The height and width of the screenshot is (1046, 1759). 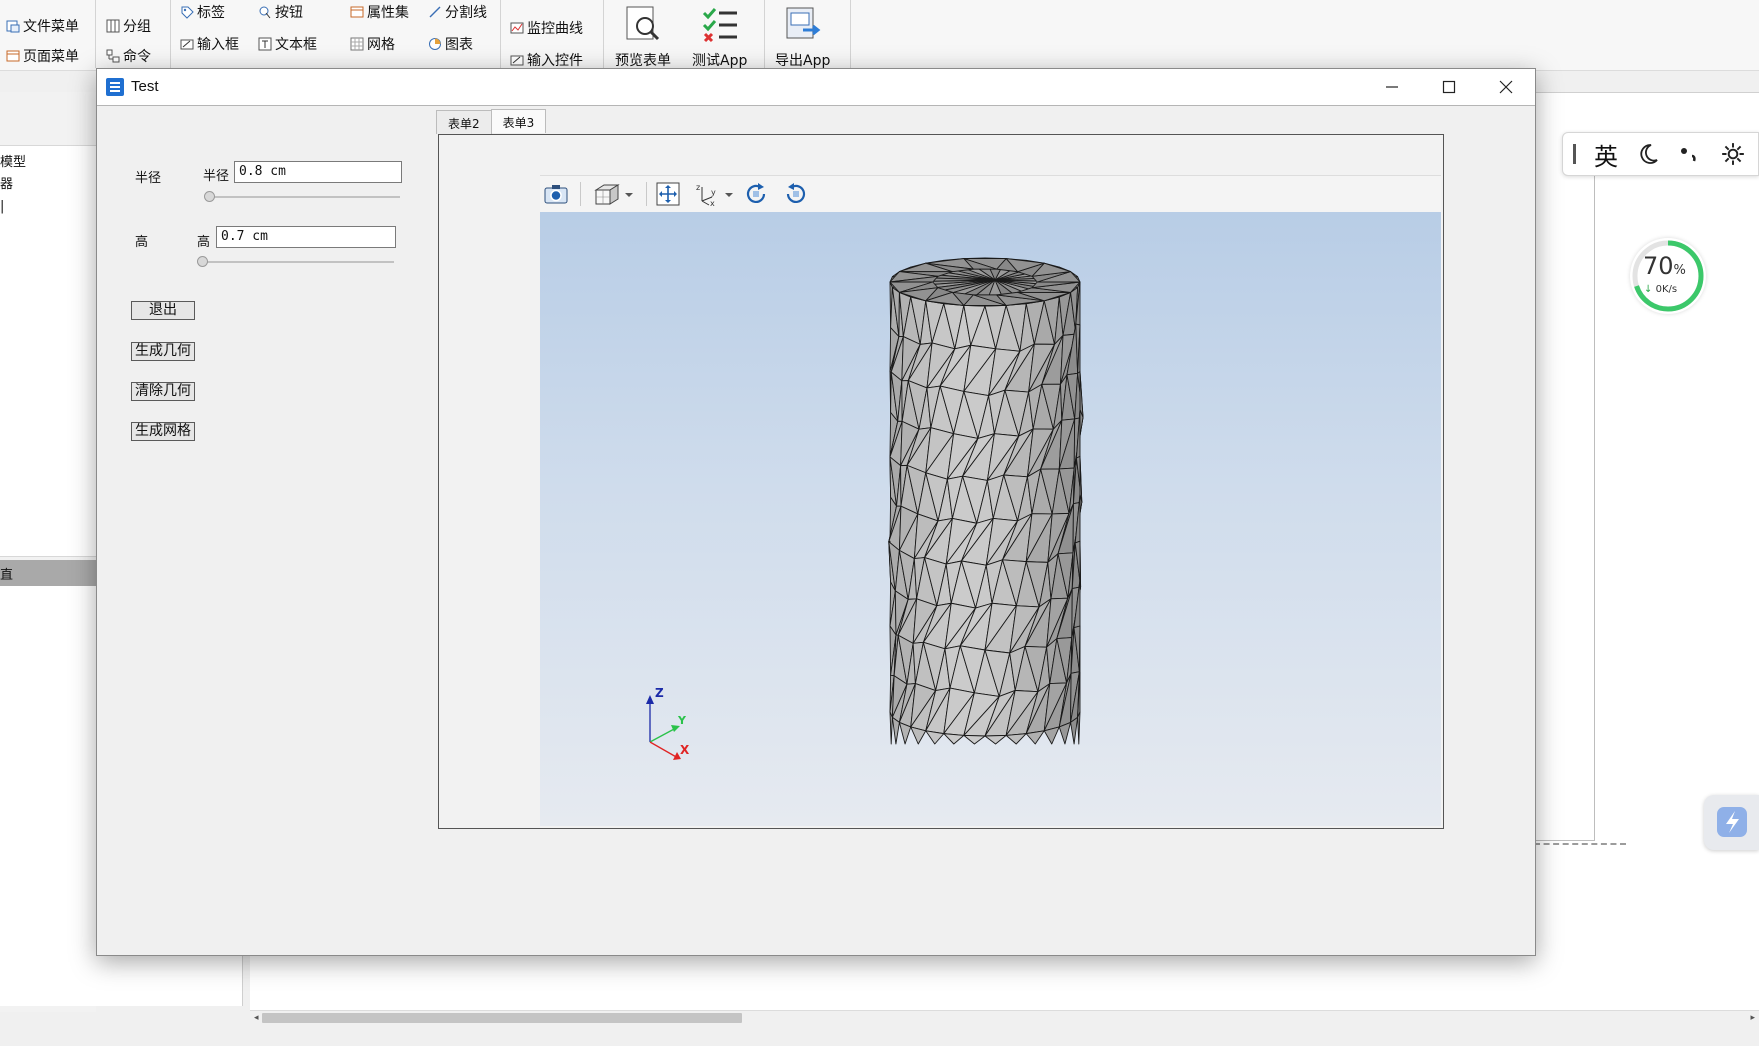 I want to click on file-menu-item: 文件菜单, so click(x=42, y=26).